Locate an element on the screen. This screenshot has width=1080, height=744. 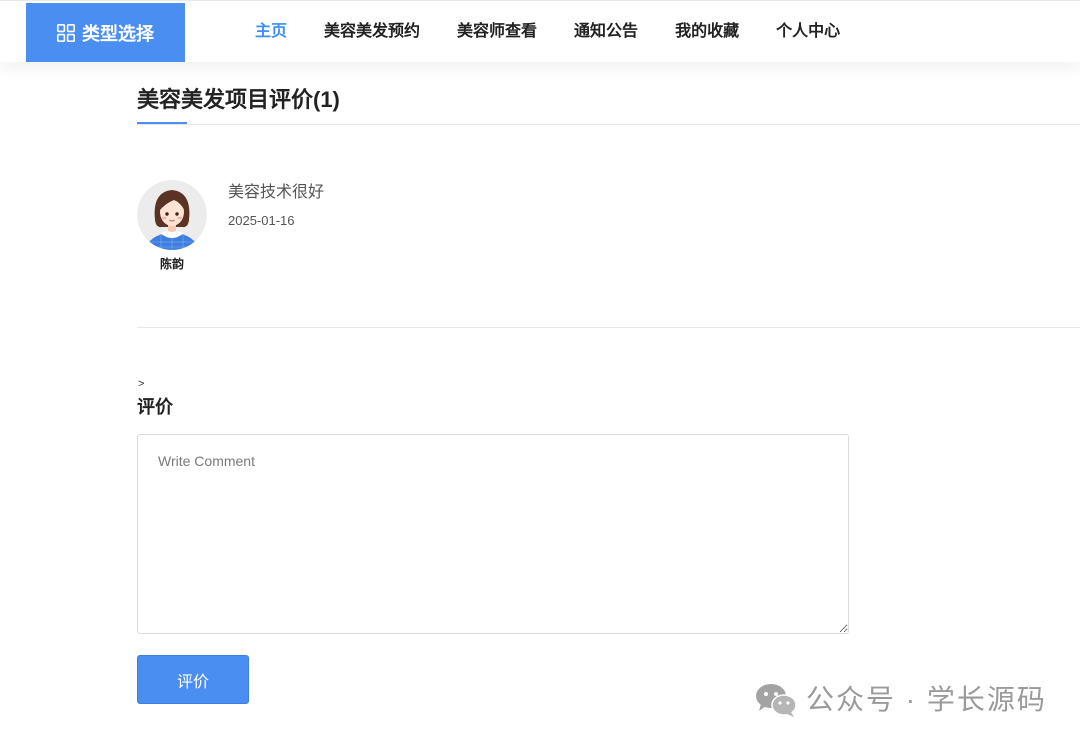
top-navbar: 类型选择 主页 美容美发预约 美容师查看 通知公告 我的收藏 个人中心 is located at coordinates (540, 31).